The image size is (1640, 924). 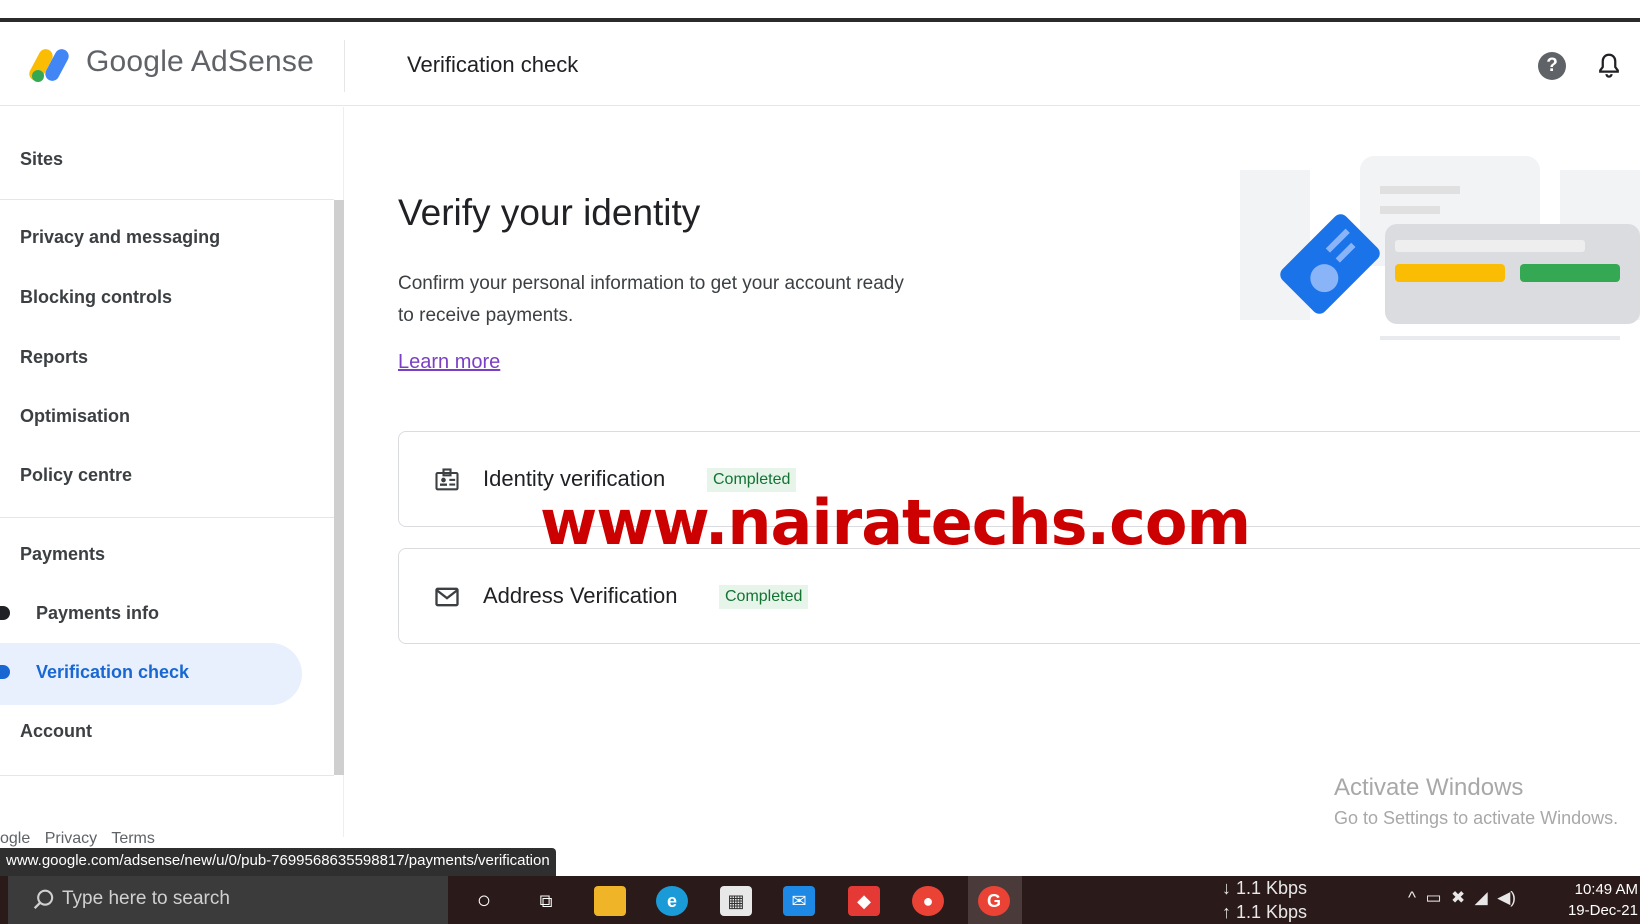 I want to click on clock-date: 19-Dec-21, so click(x=1602, y=910).